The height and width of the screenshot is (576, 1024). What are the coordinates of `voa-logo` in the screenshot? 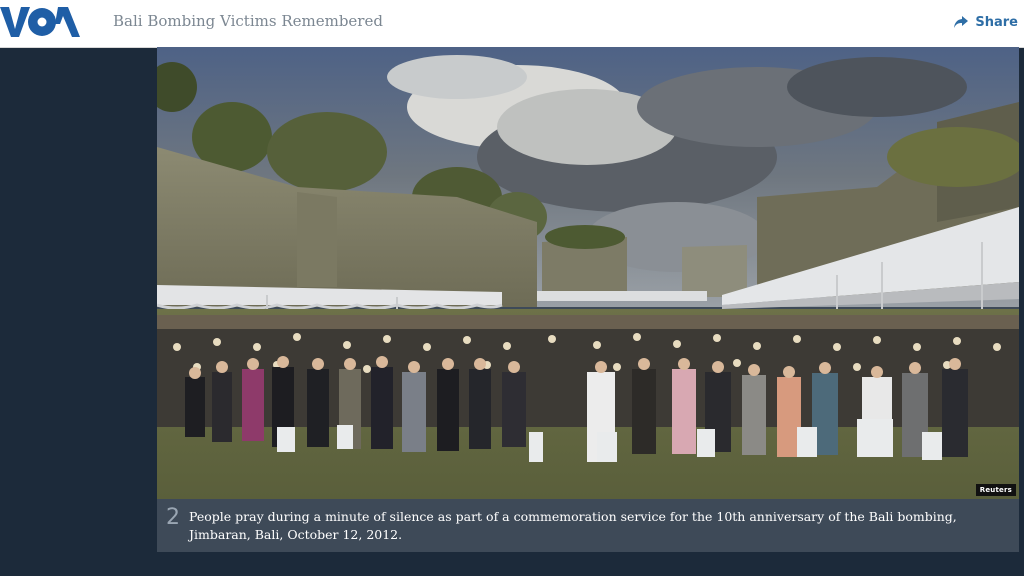 It's located at (41, 22).